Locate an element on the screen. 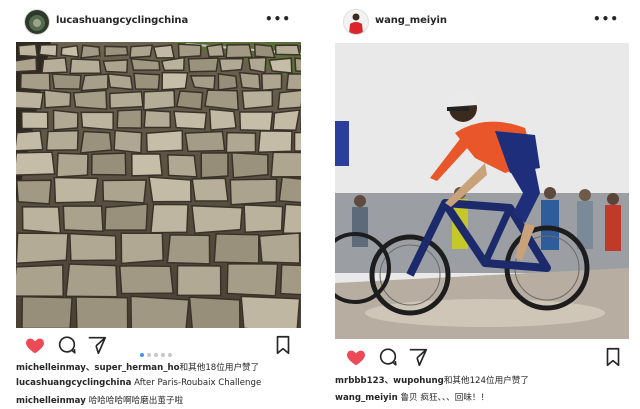  likes-count-text: 和其他18位用户赞了 is located at coordinates (219, 368).